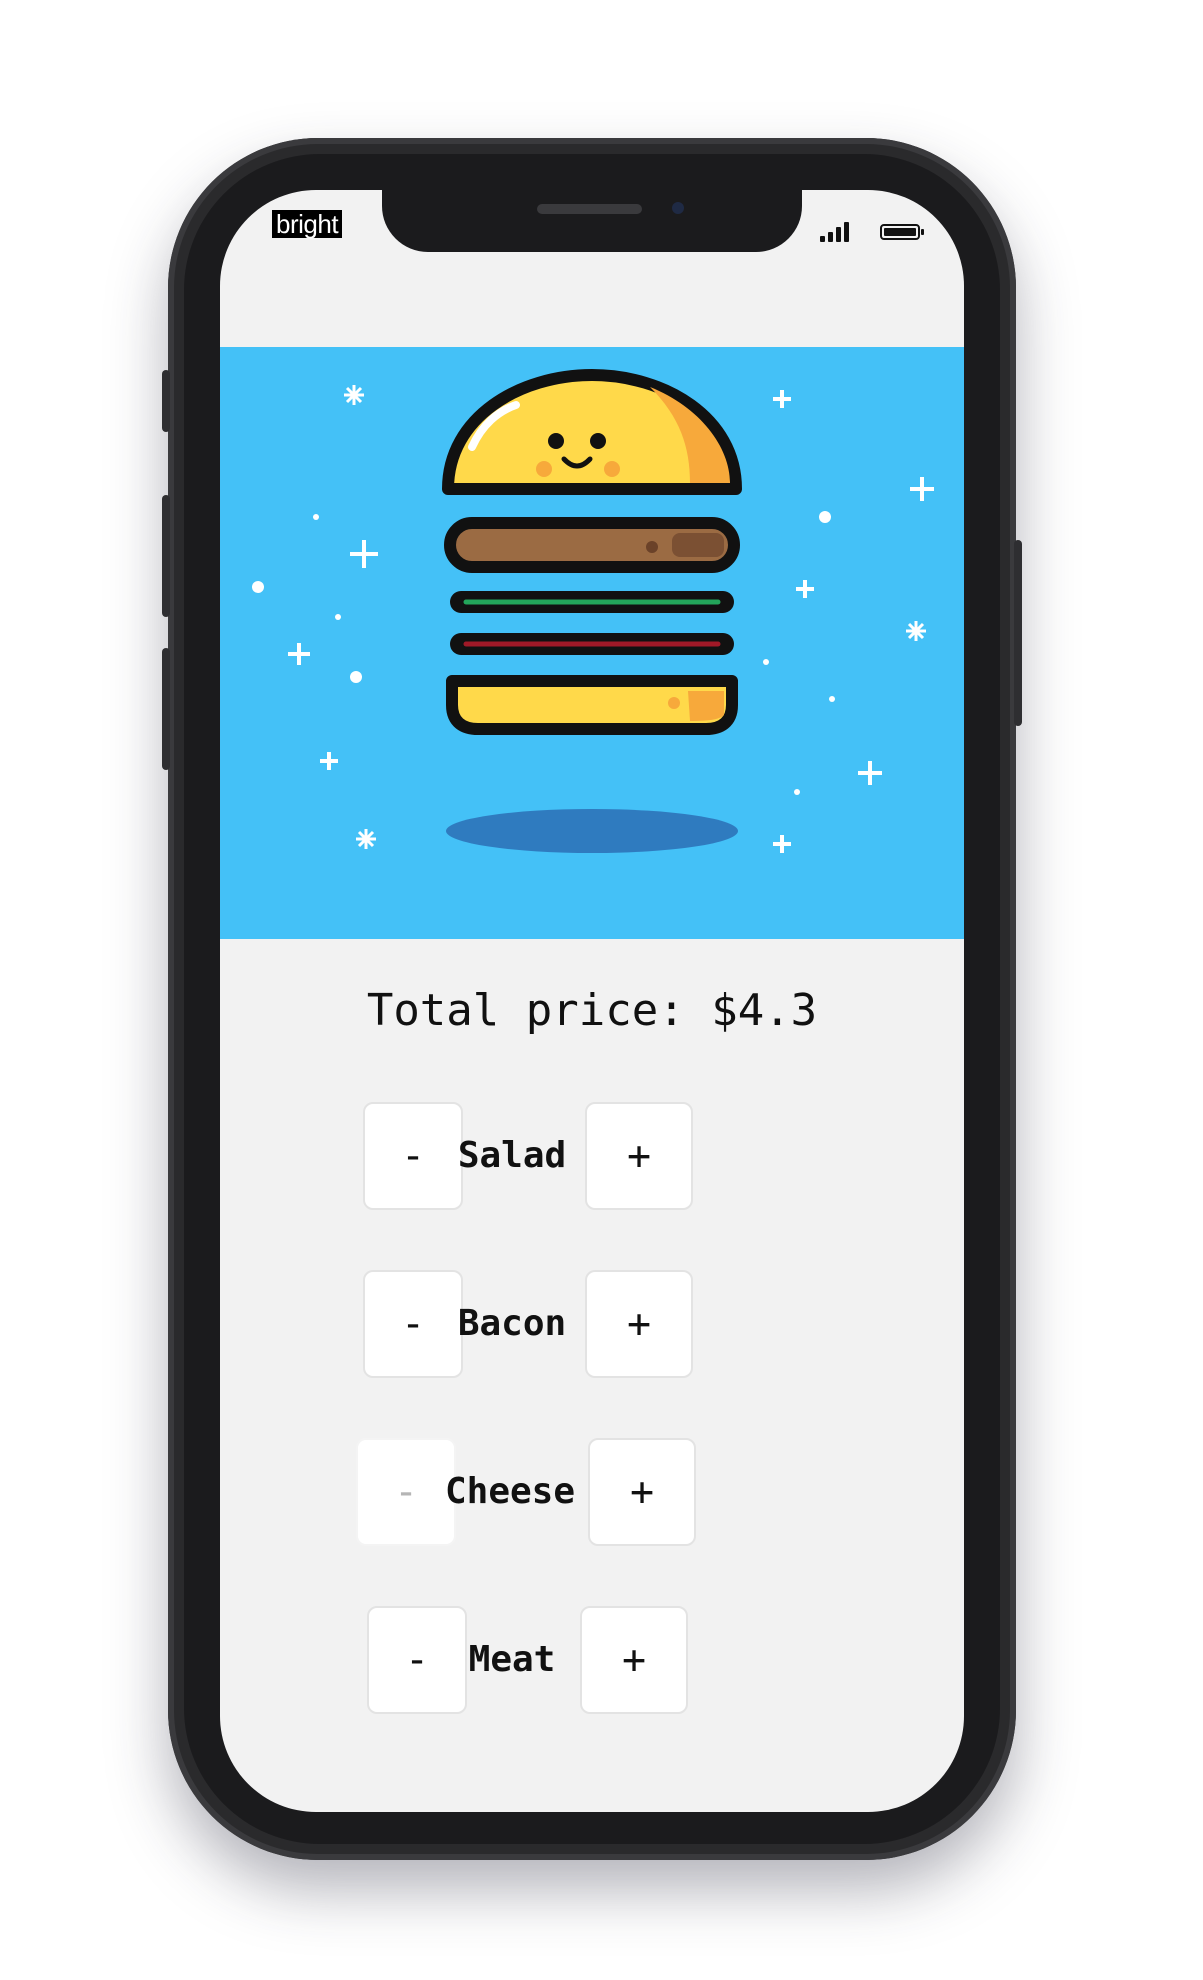 Image resolution: width=1203 pixels, height=1980 pixels. I want to click on battery-icon, so click(902, 232).